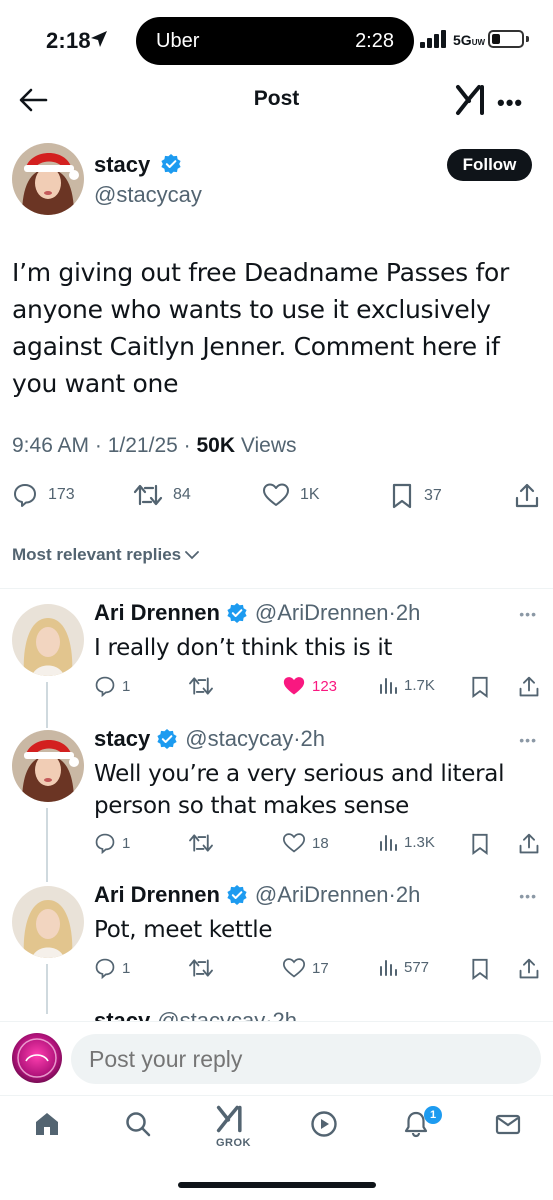  What do you see at coordinates (472, 100) in the screenshot?
I see `grok-icon` at bounding box center [472, 100].